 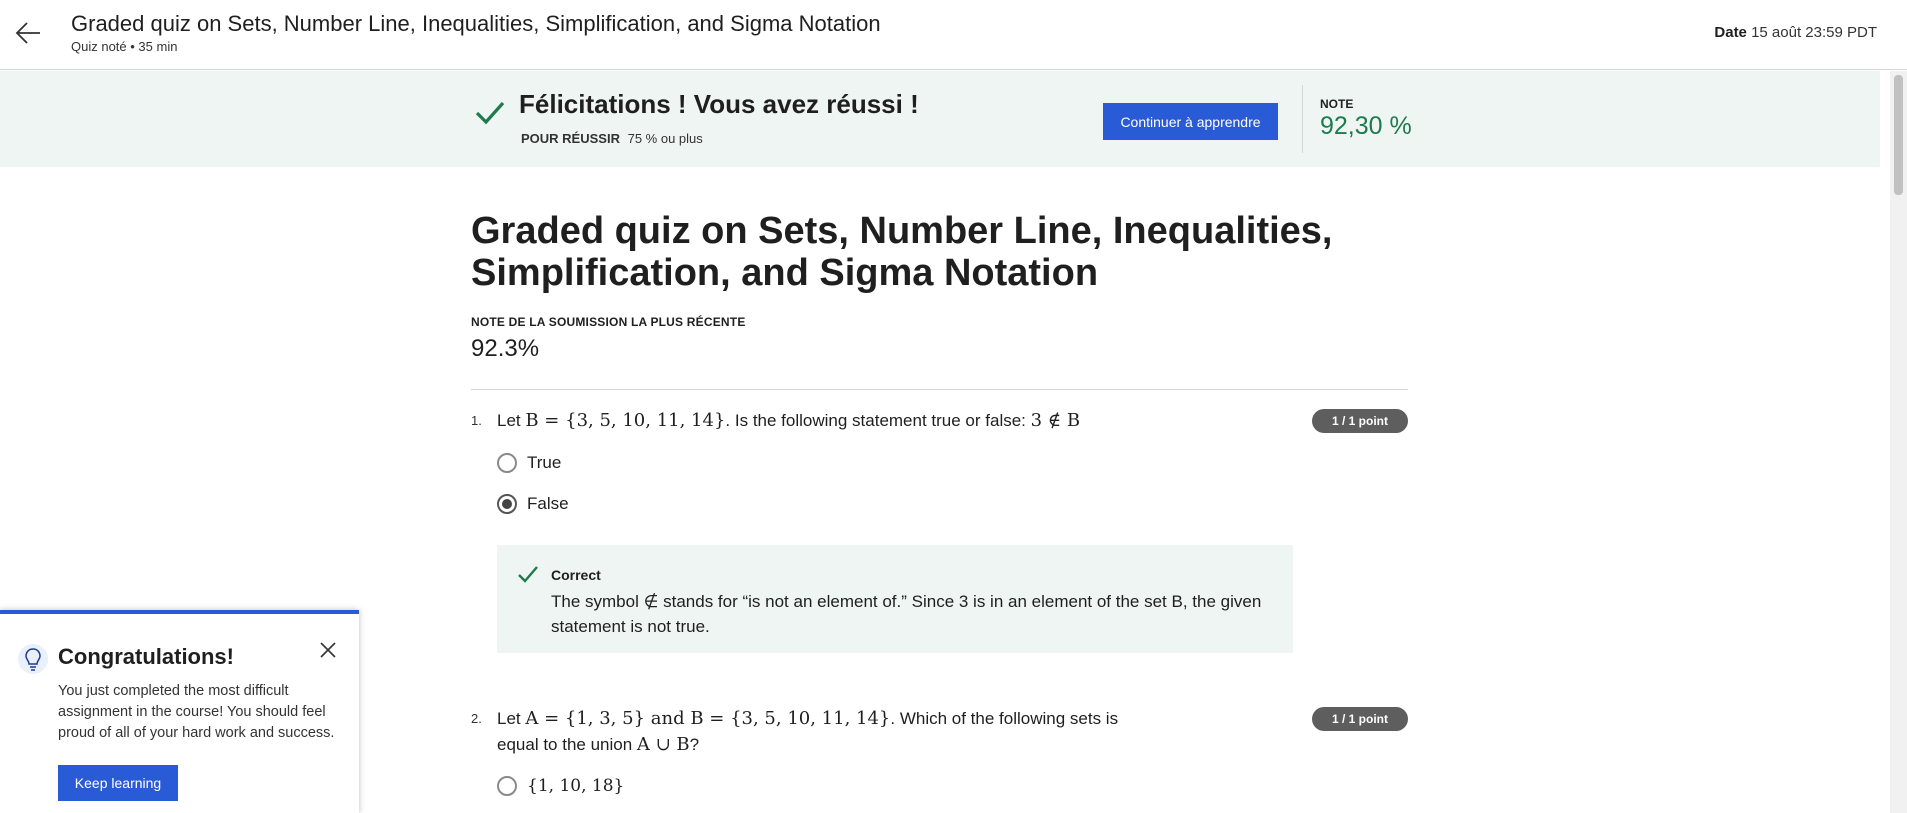 What do you see at coordinates (1337, 104) in the screenshot?
I see `grade-label: NOTE` at bounding box center [1337, 104].